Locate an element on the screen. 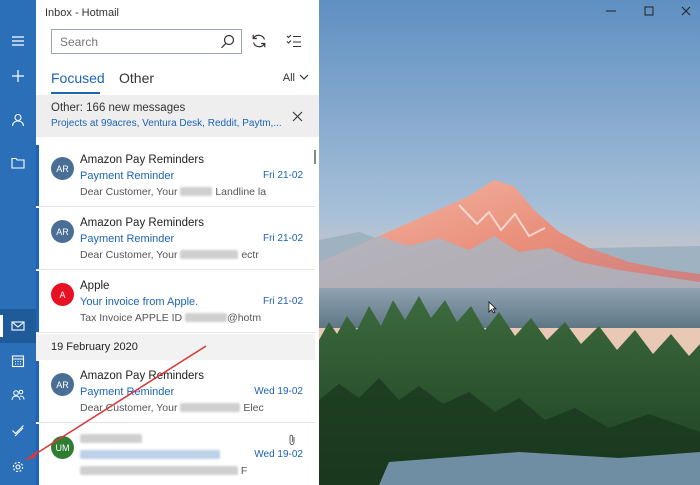 The width and height of the screenshot is (700, 485). selection-mode-icon is located at coordinates (294, 41).